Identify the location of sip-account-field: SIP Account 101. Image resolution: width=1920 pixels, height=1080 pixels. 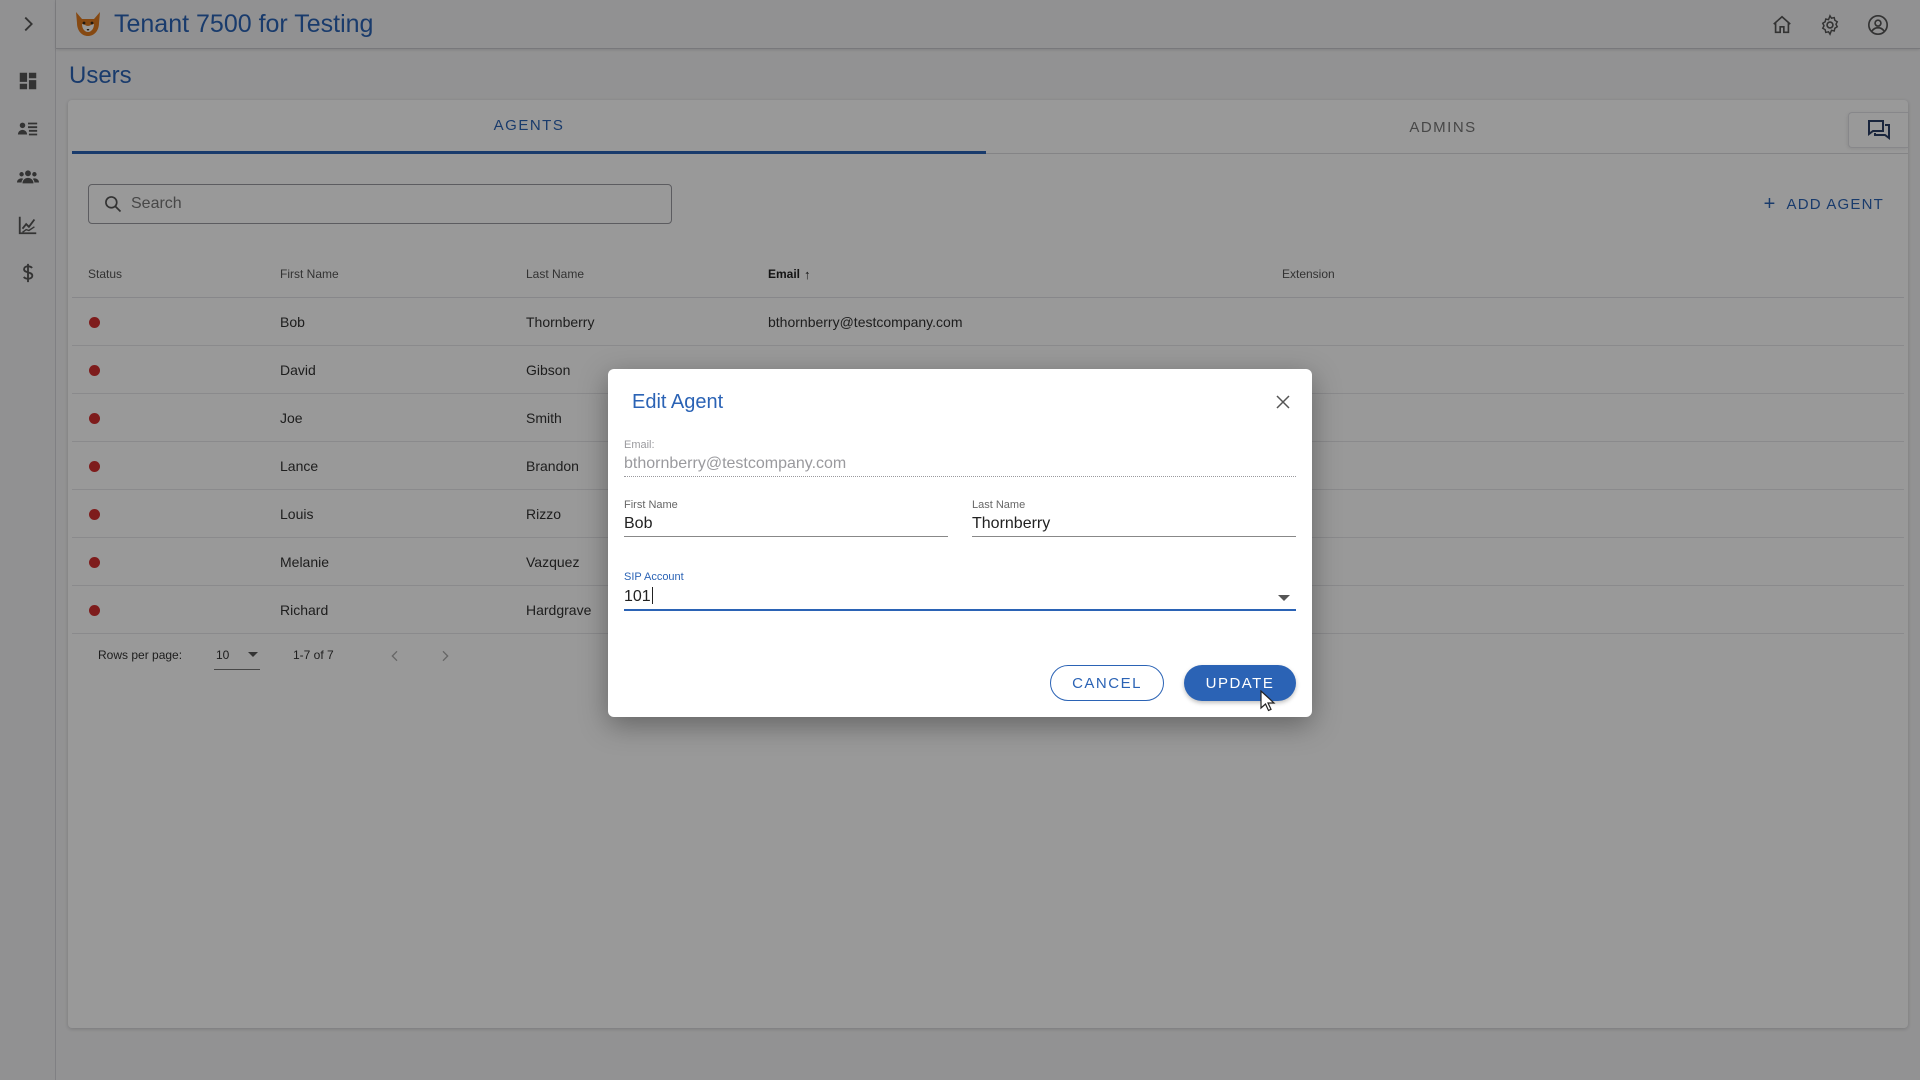
(960, 591).